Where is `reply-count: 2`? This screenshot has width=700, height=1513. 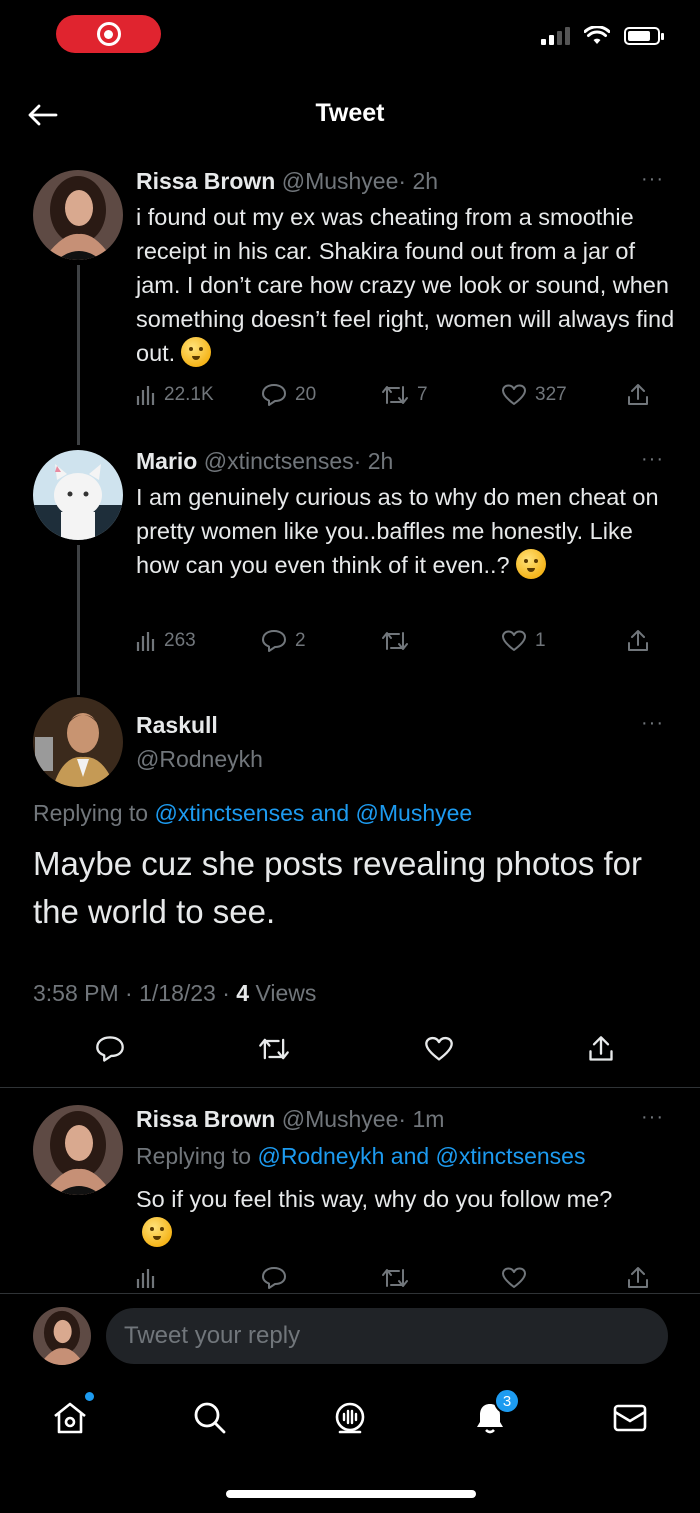 reply-count: 2 is located at coordinates (300, 640).